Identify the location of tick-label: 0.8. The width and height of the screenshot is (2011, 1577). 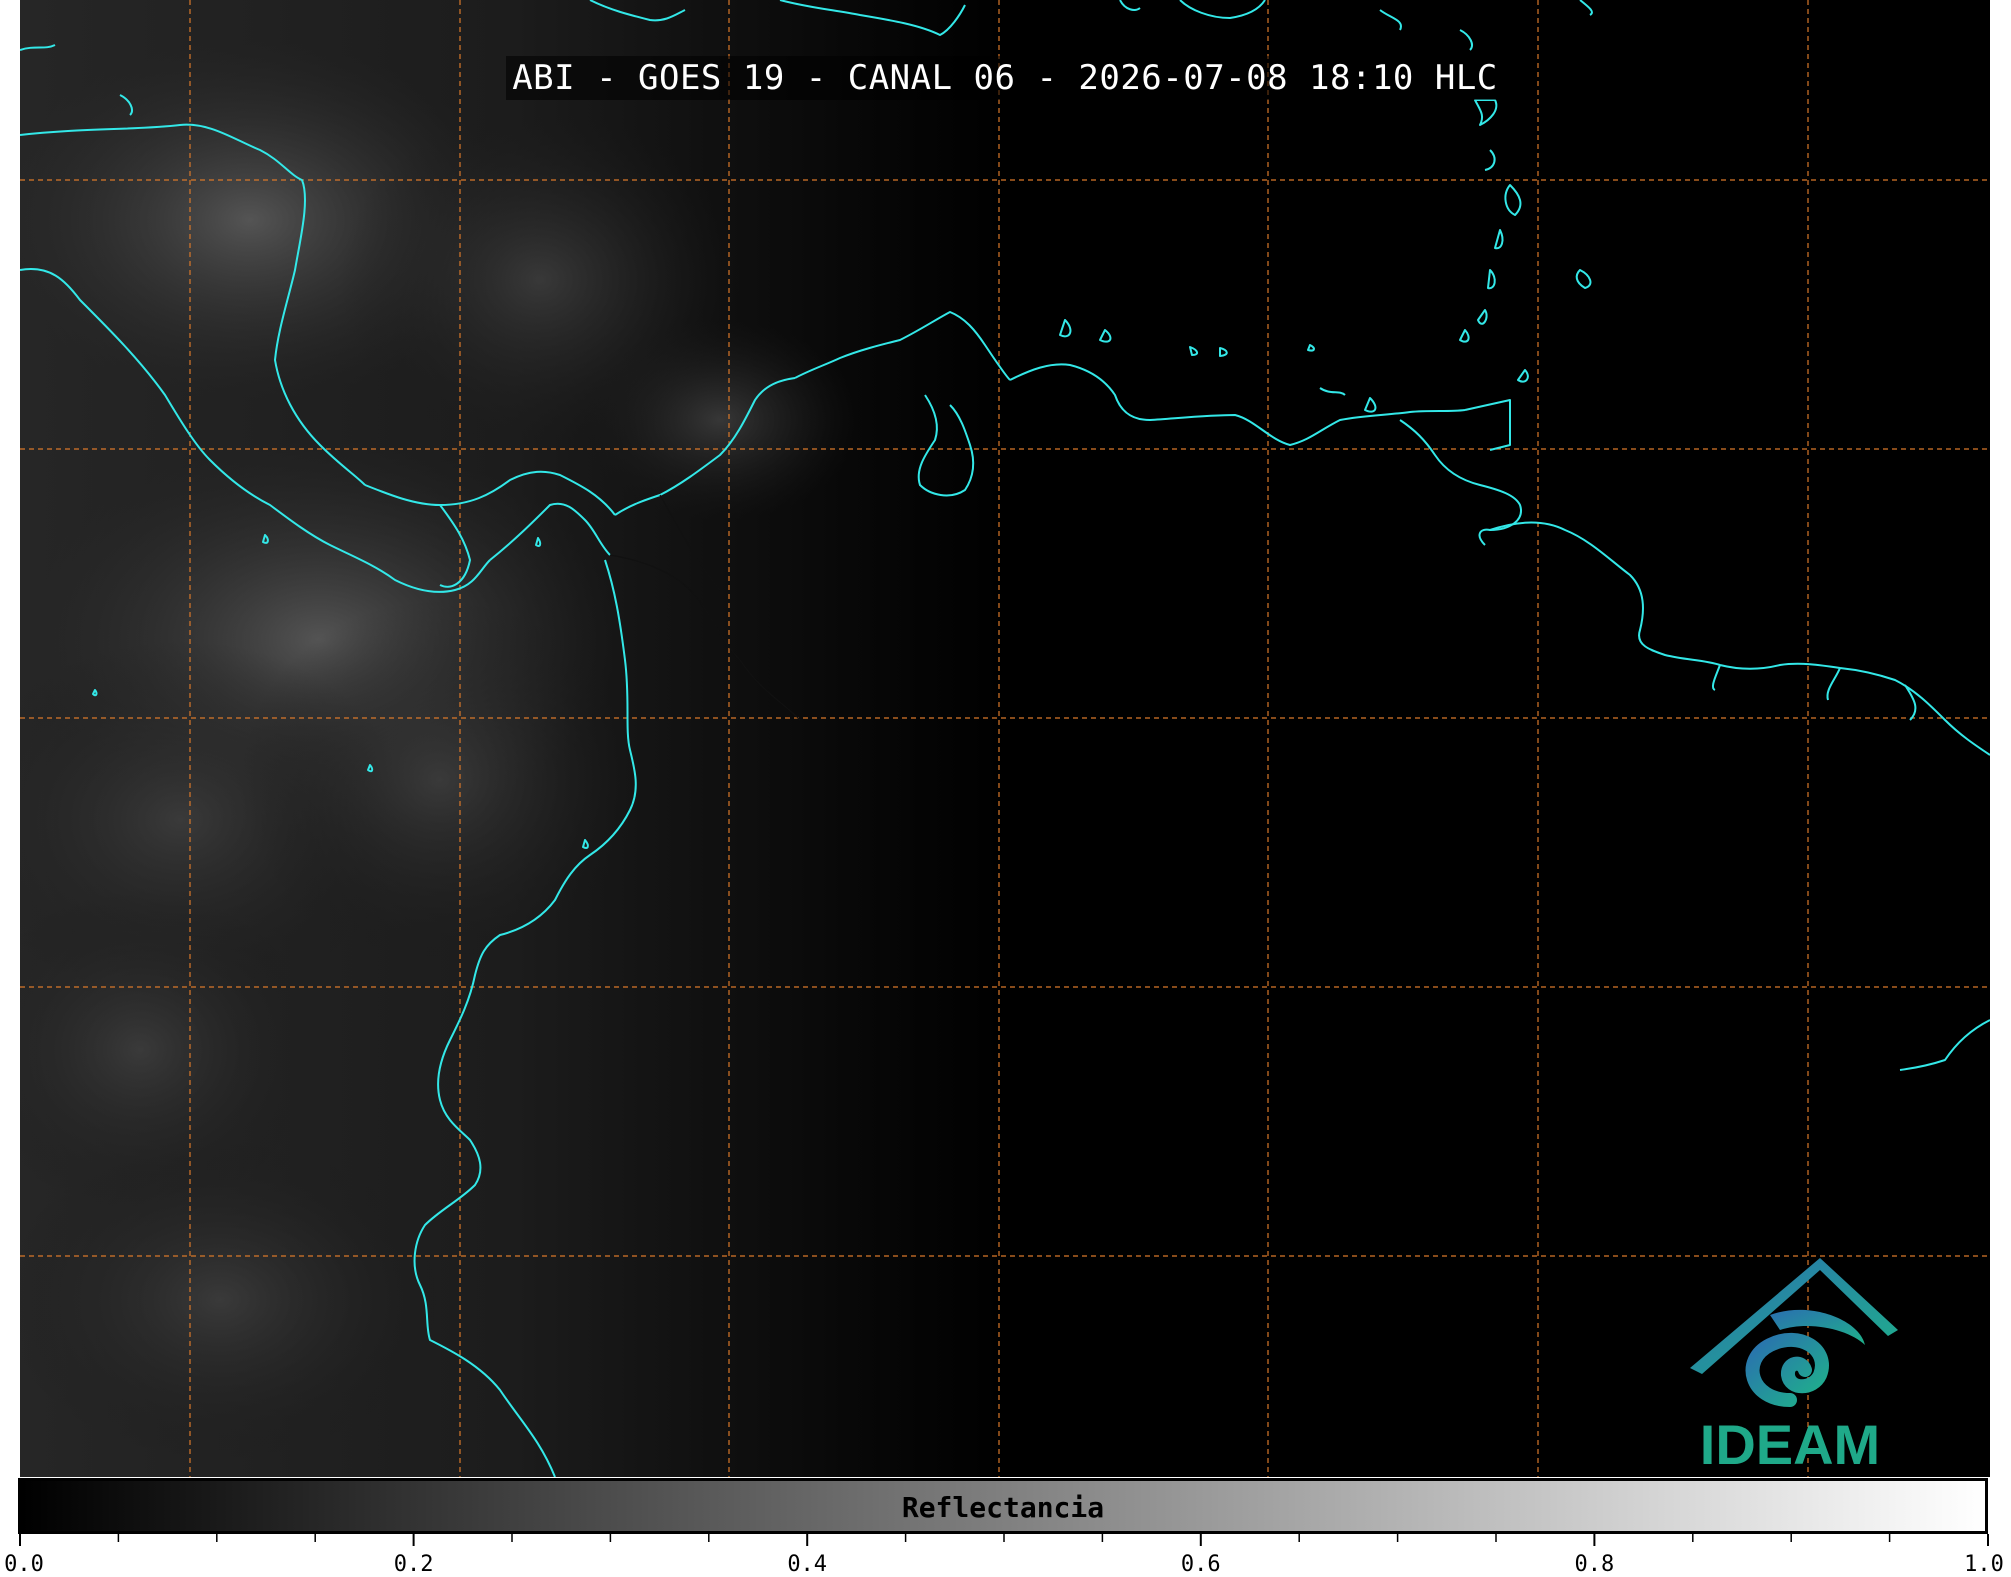
(1594, 1564).